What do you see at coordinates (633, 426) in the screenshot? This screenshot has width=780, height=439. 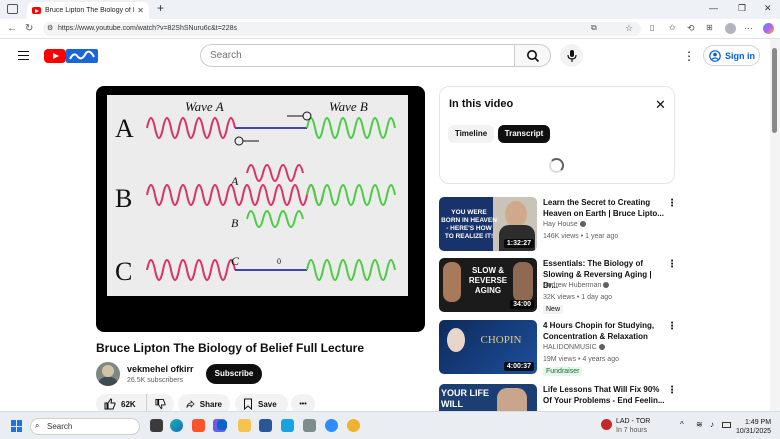 I see `sports-widget: LAD - TOR In 7 hours` at bounding box center [633, 426].